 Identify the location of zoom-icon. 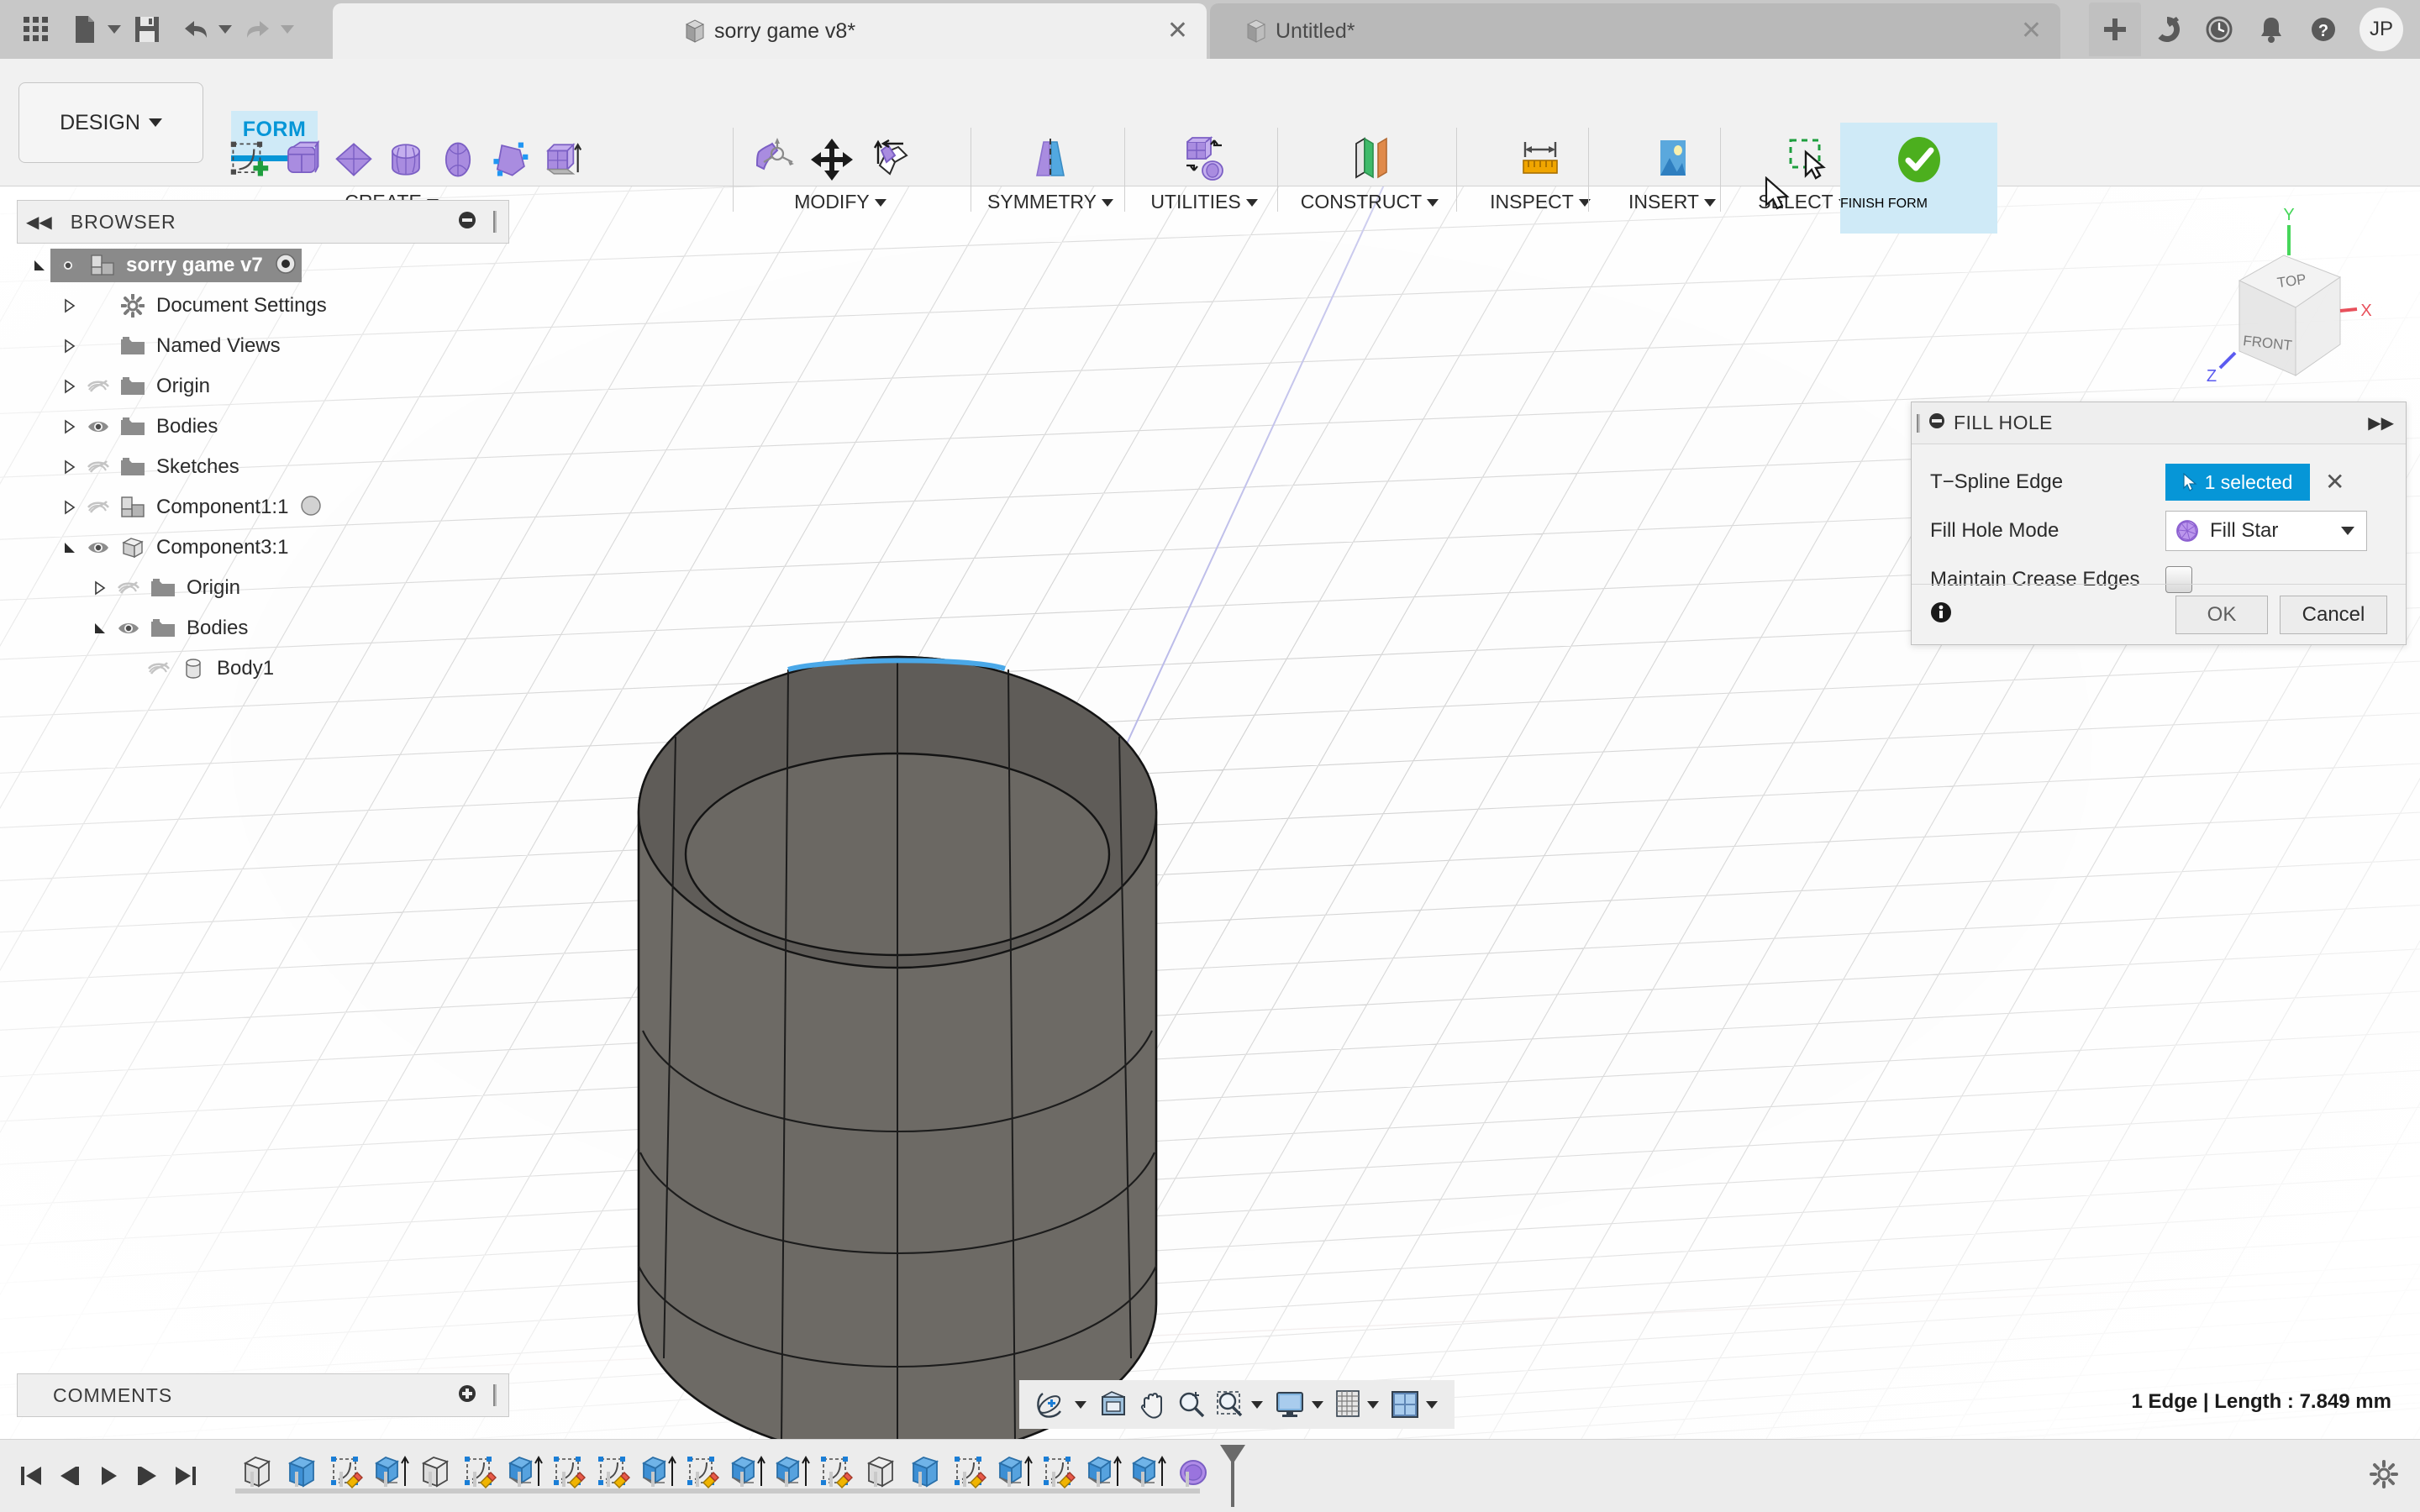
(1192, 1404).